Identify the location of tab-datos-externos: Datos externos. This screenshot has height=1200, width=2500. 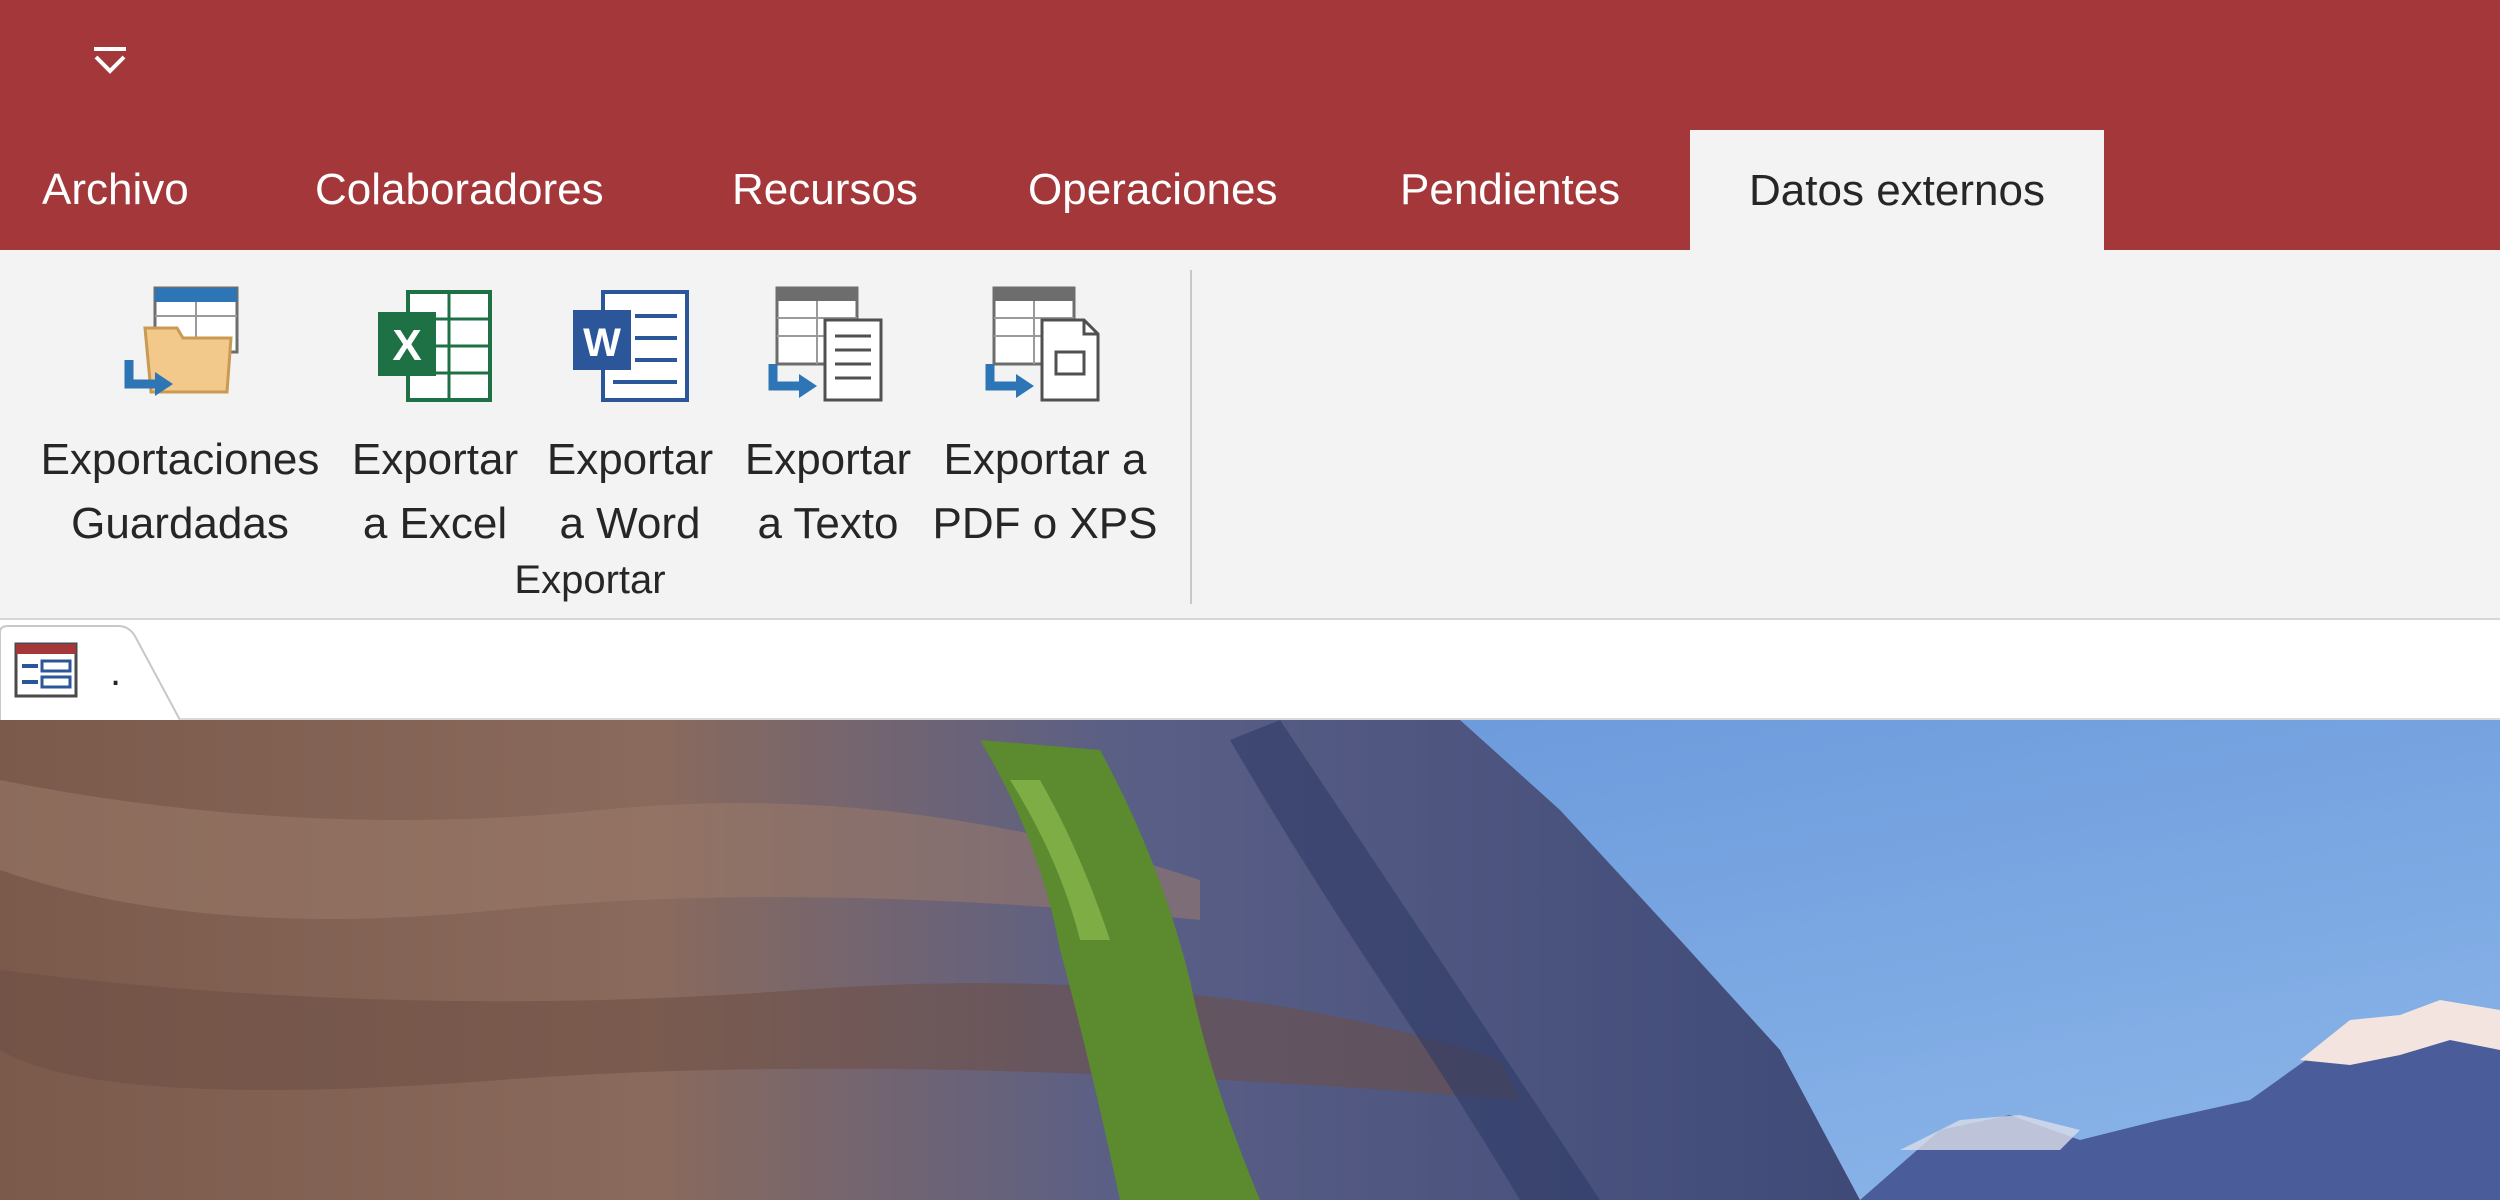
(1897, 191).